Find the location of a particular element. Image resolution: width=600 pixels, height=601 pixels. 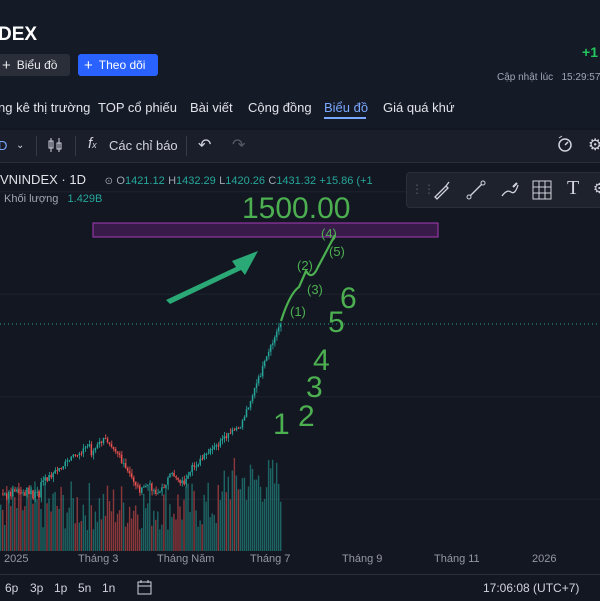

interval-button: D is located at coordinates (3, 145).